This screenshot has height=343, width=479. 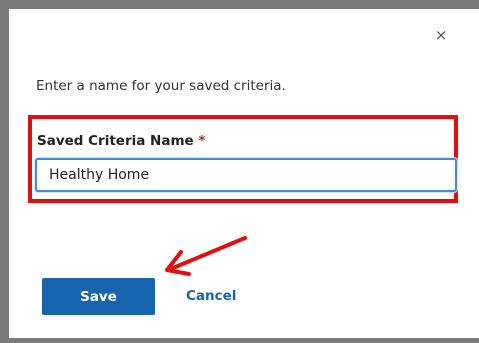 What do you see at coordinates (441, 35) in the screenshot?
I see `close-icon: ×` at bounding box center [441, 35].